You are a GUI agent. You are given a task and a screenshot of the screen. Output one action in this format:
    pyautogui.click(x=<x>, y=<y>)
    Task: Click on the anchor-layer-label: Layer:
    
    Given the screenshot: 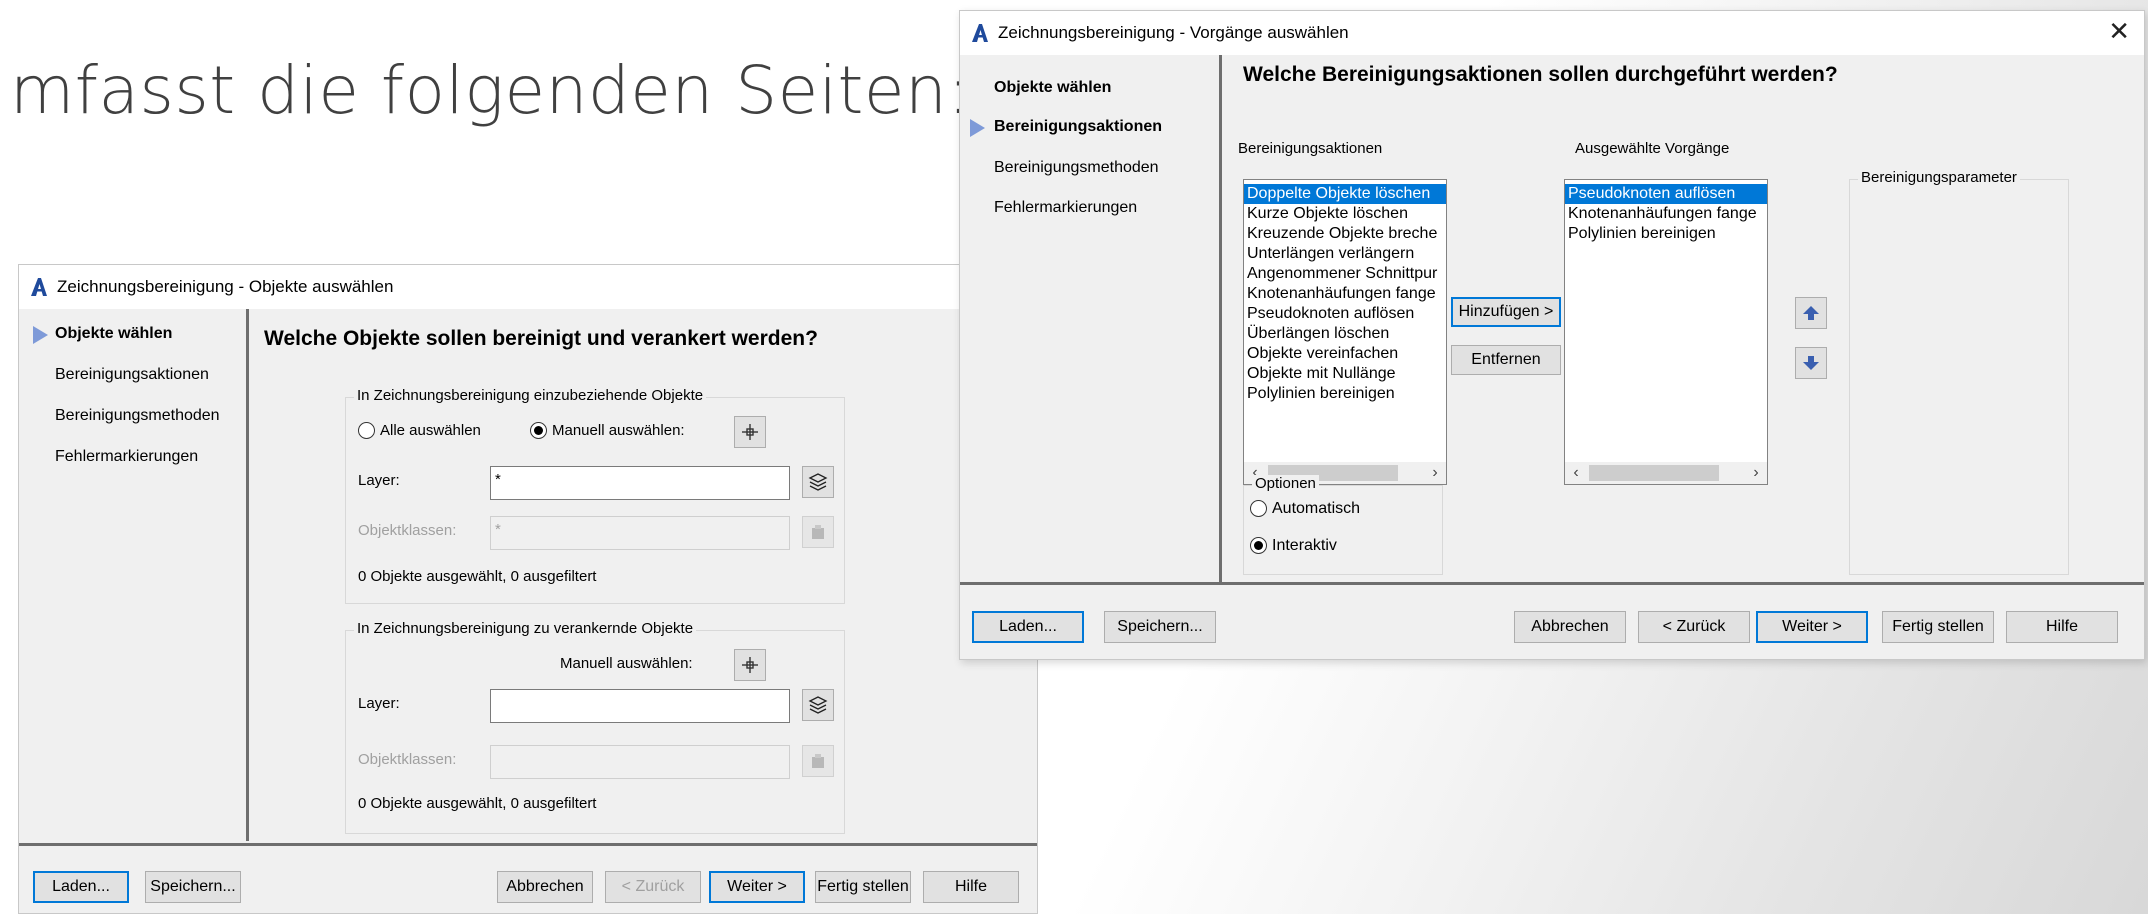 What is the action you would take?
    pyautogui.click(x=379, y=703)
    